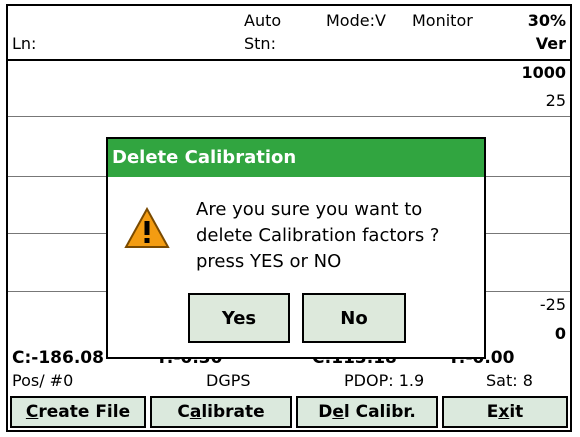  Describe the element at coordinates (269, 261) in the screenshot. I see `message-line-3: press YES or NO` at that location.